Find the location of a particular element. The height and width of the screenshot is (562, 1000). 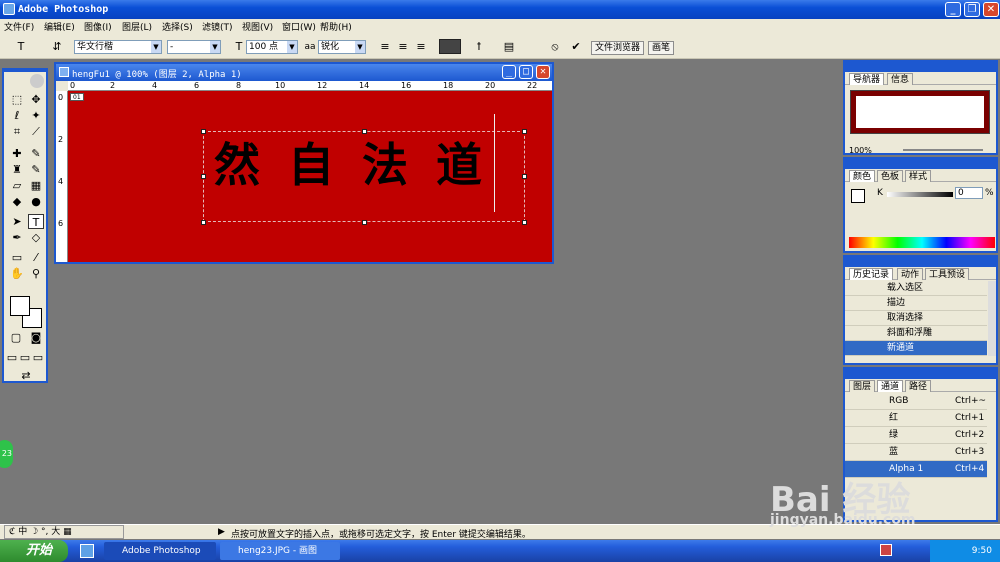

color-fg-swatch is located at coordinates (858, 196).